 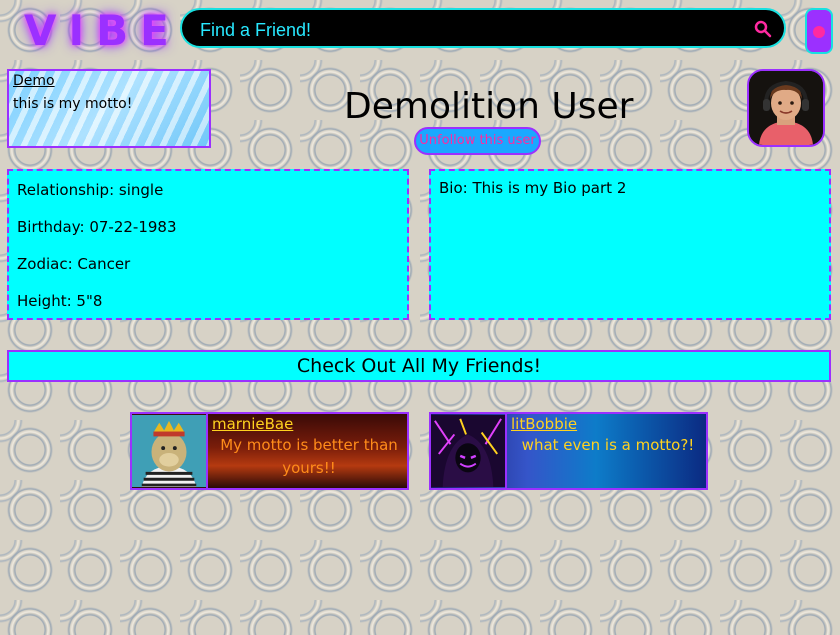 What do you see at coordinates (73, 104) in the screenshot?
I see `motto-text: this is my motto!` at bounding box center [73, 104].